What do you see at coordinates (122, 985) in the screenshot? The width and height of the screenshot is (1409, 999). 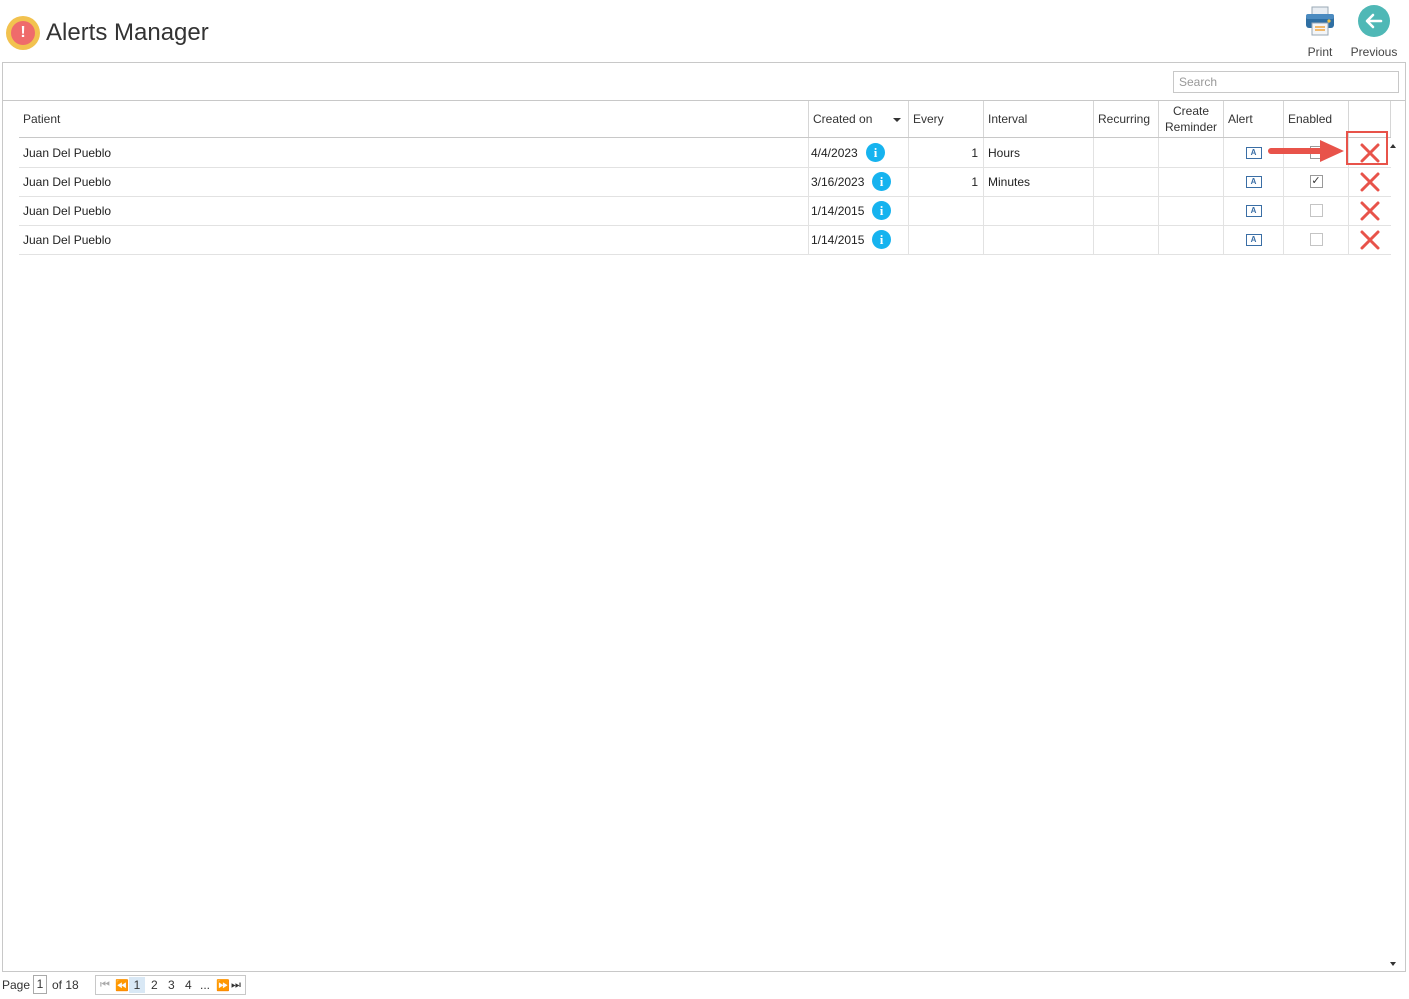 I see `prev-page-icon: ⏪` at bounding box center [122, 985].